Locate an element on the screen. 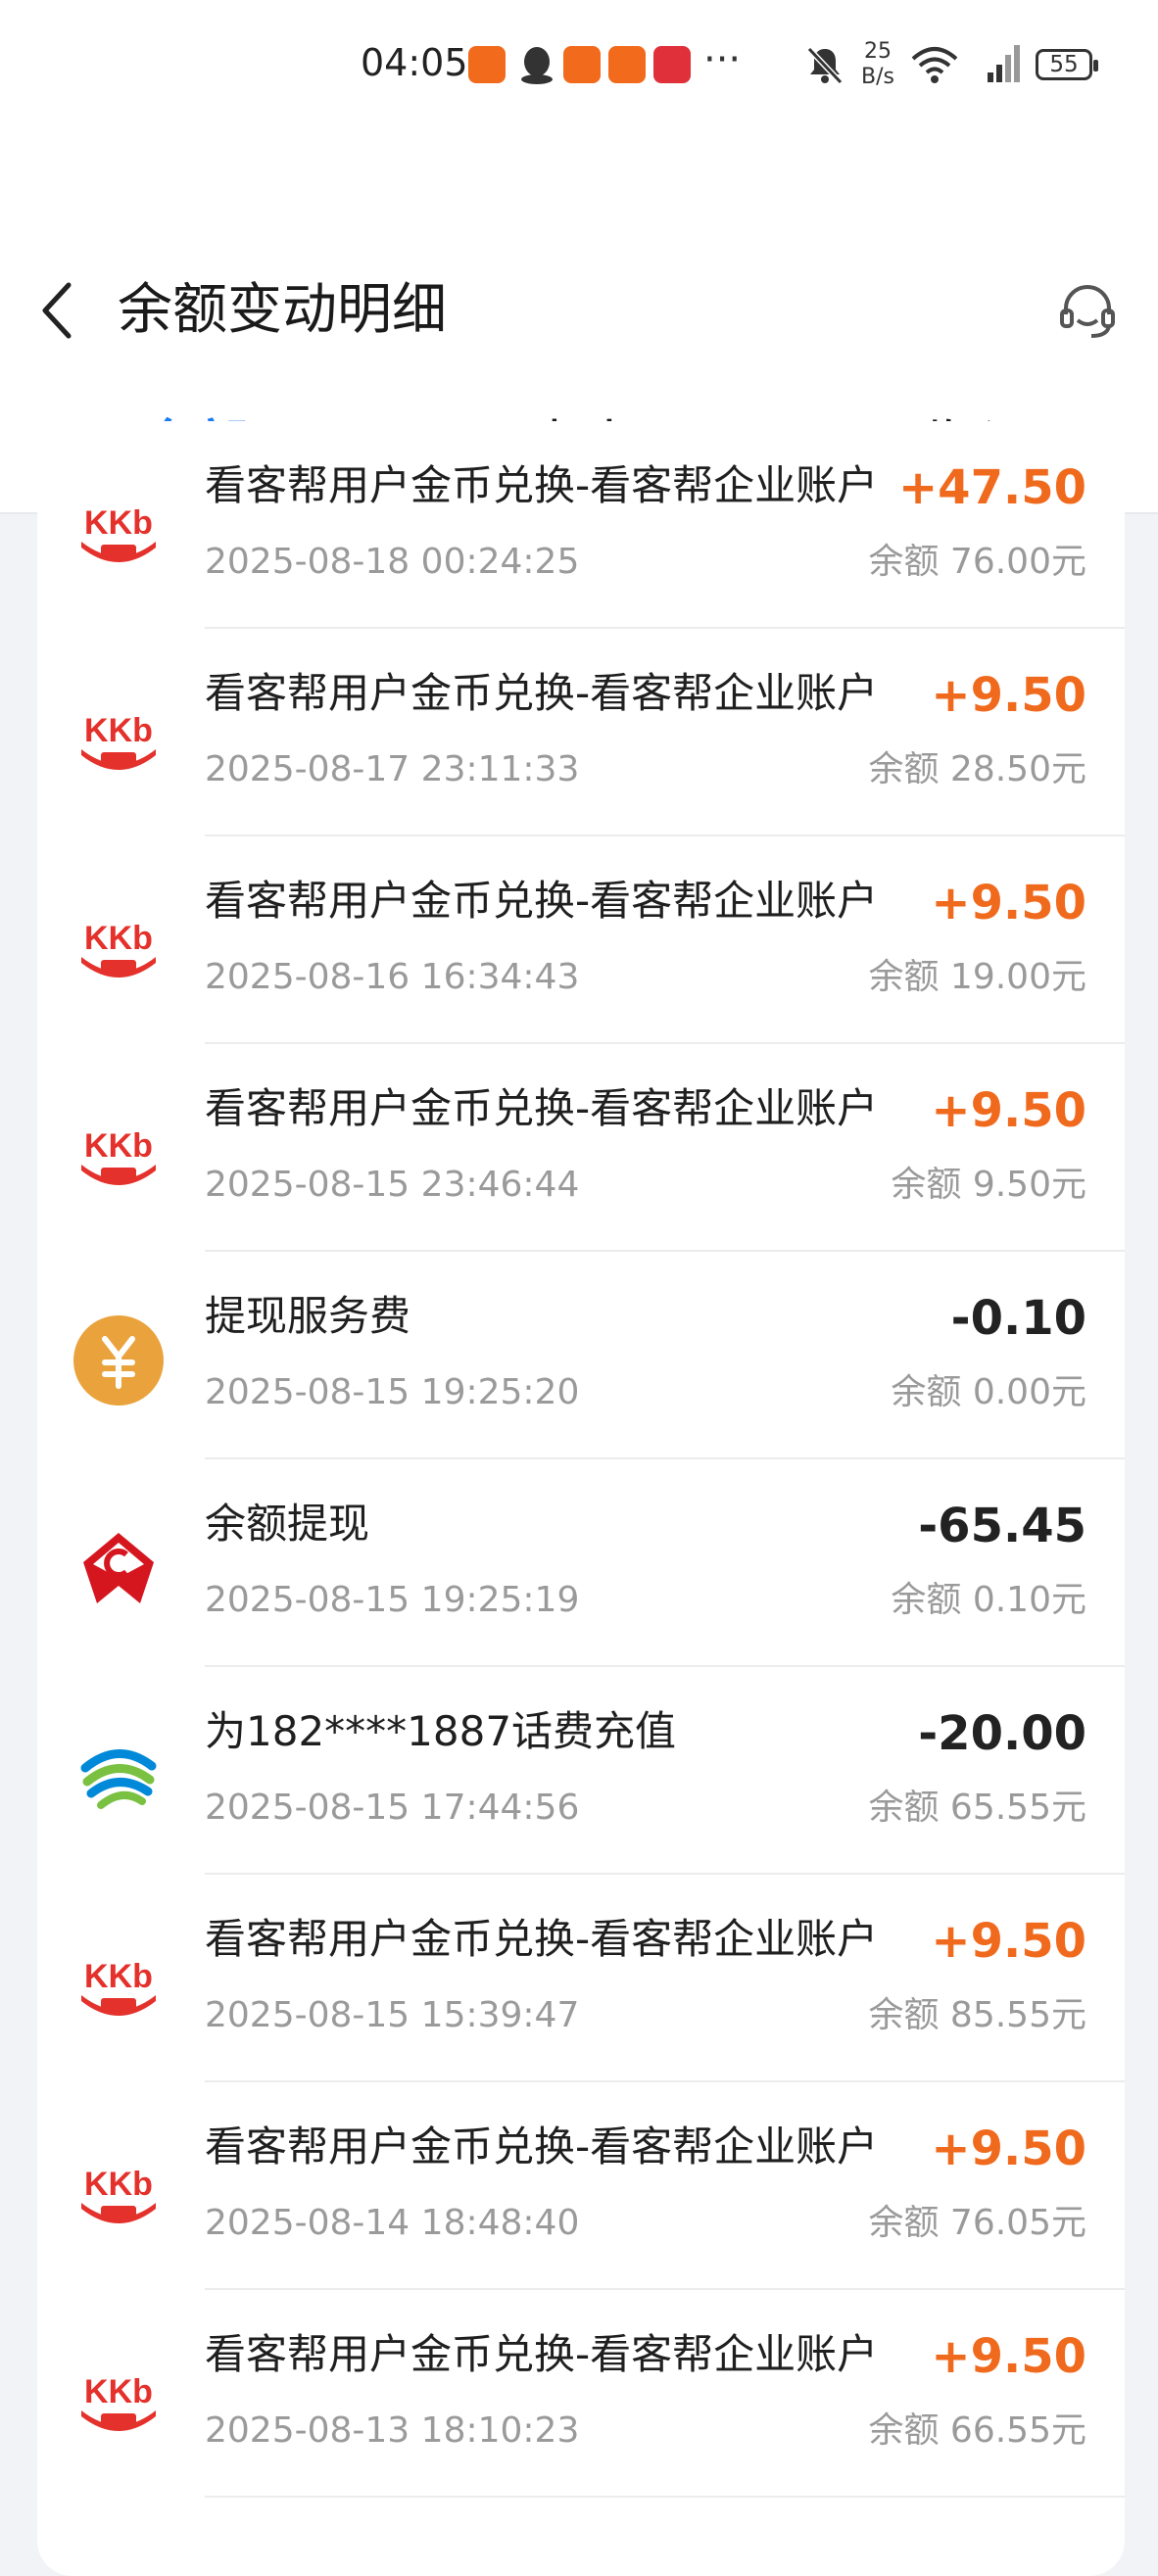  transaction-balance: 余额 65.55元 is located at coordinates (977, 1808).